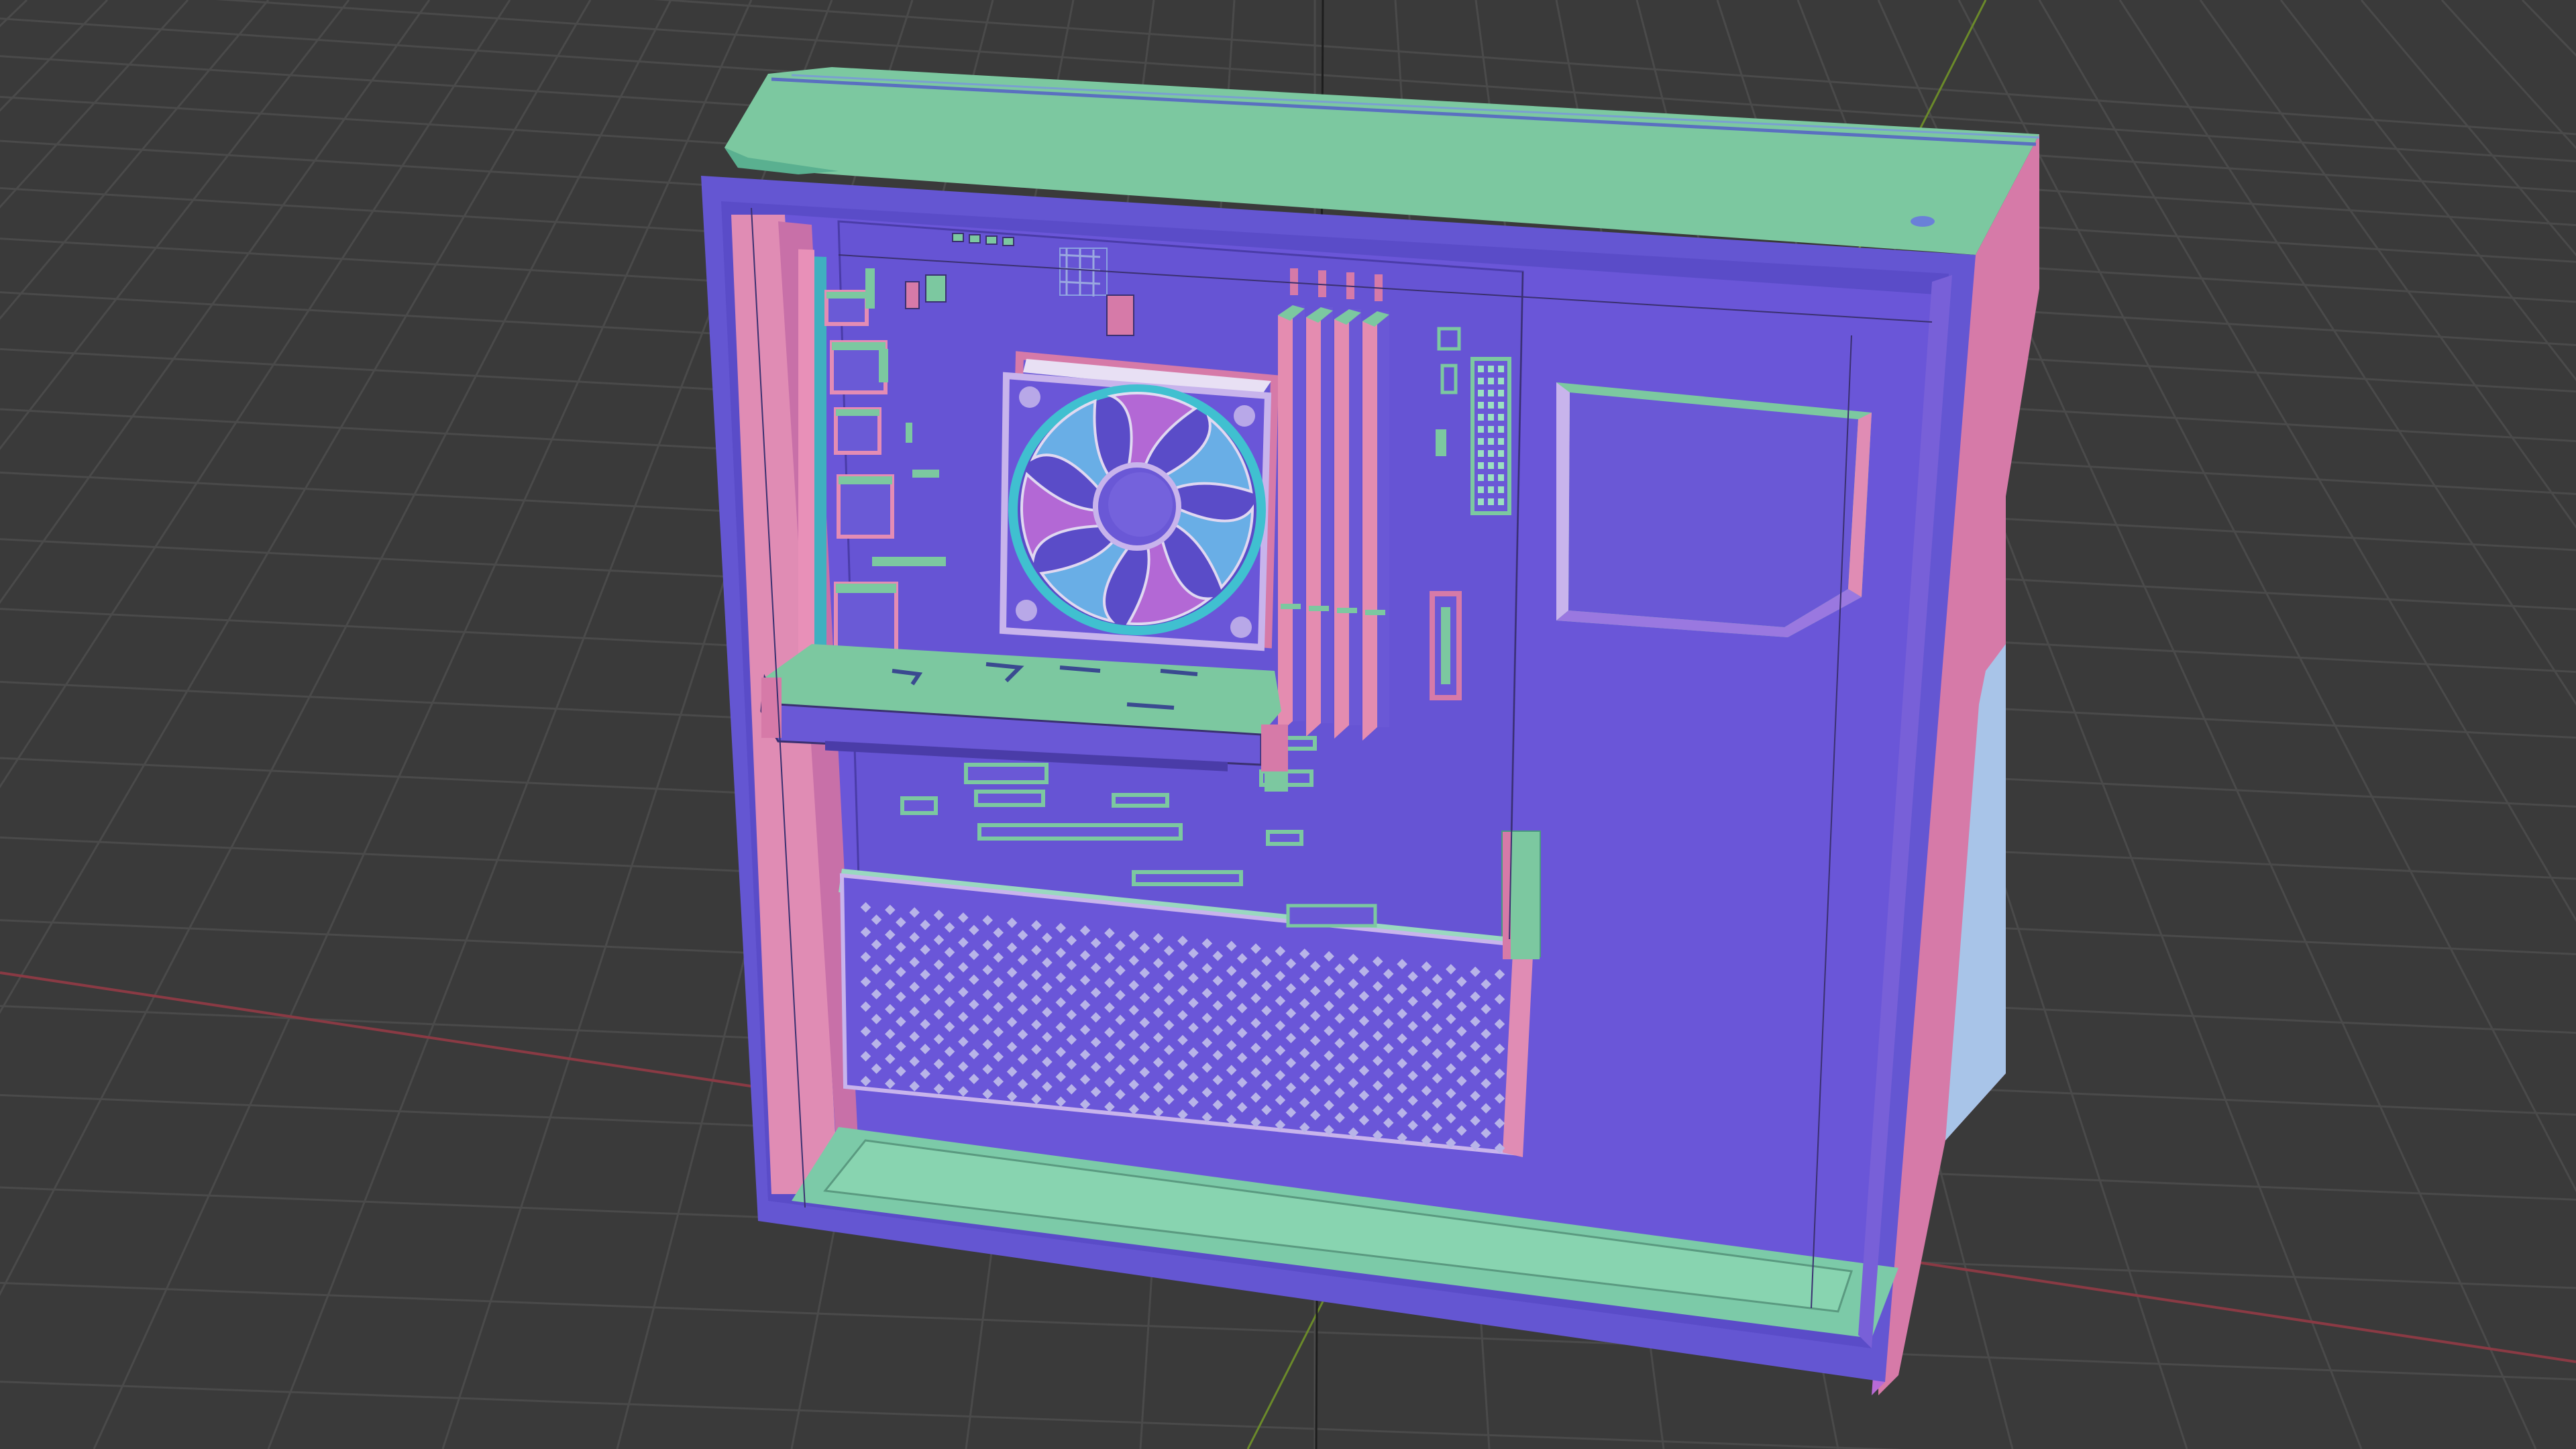 The height and width of the screenshot is (1449, 2576). I want to click on fan-hub-inner, so click(1140, 504).